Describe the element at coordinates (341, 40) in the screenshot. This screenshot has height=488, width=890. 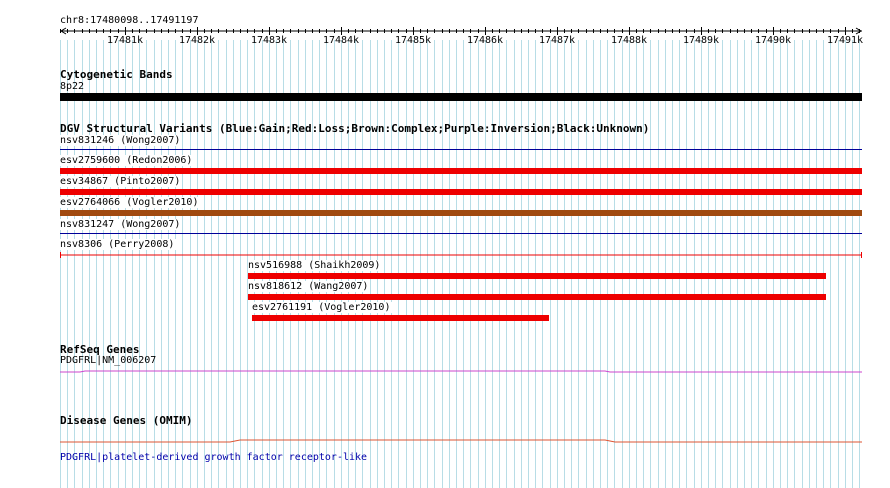
I see `ruler-tick-label: 17484k` at that location.